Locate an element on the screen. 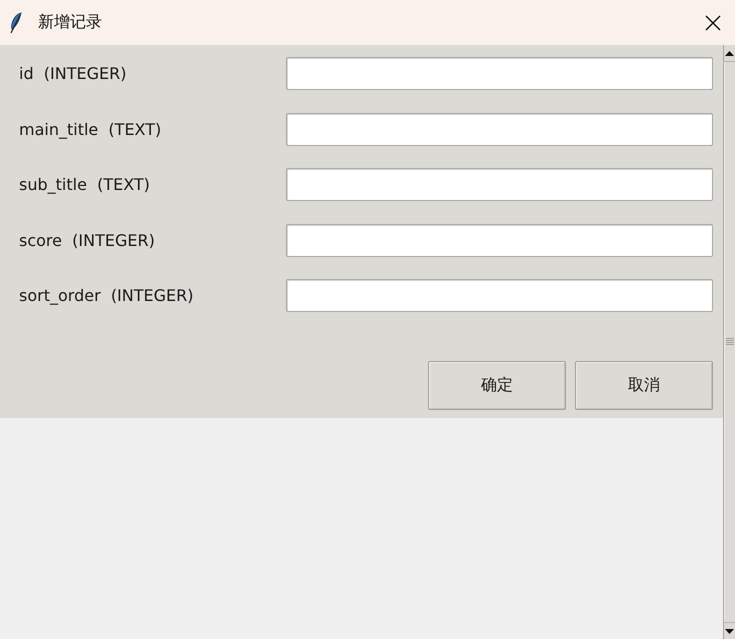  feather-icon is located at coordinates (16, 23).